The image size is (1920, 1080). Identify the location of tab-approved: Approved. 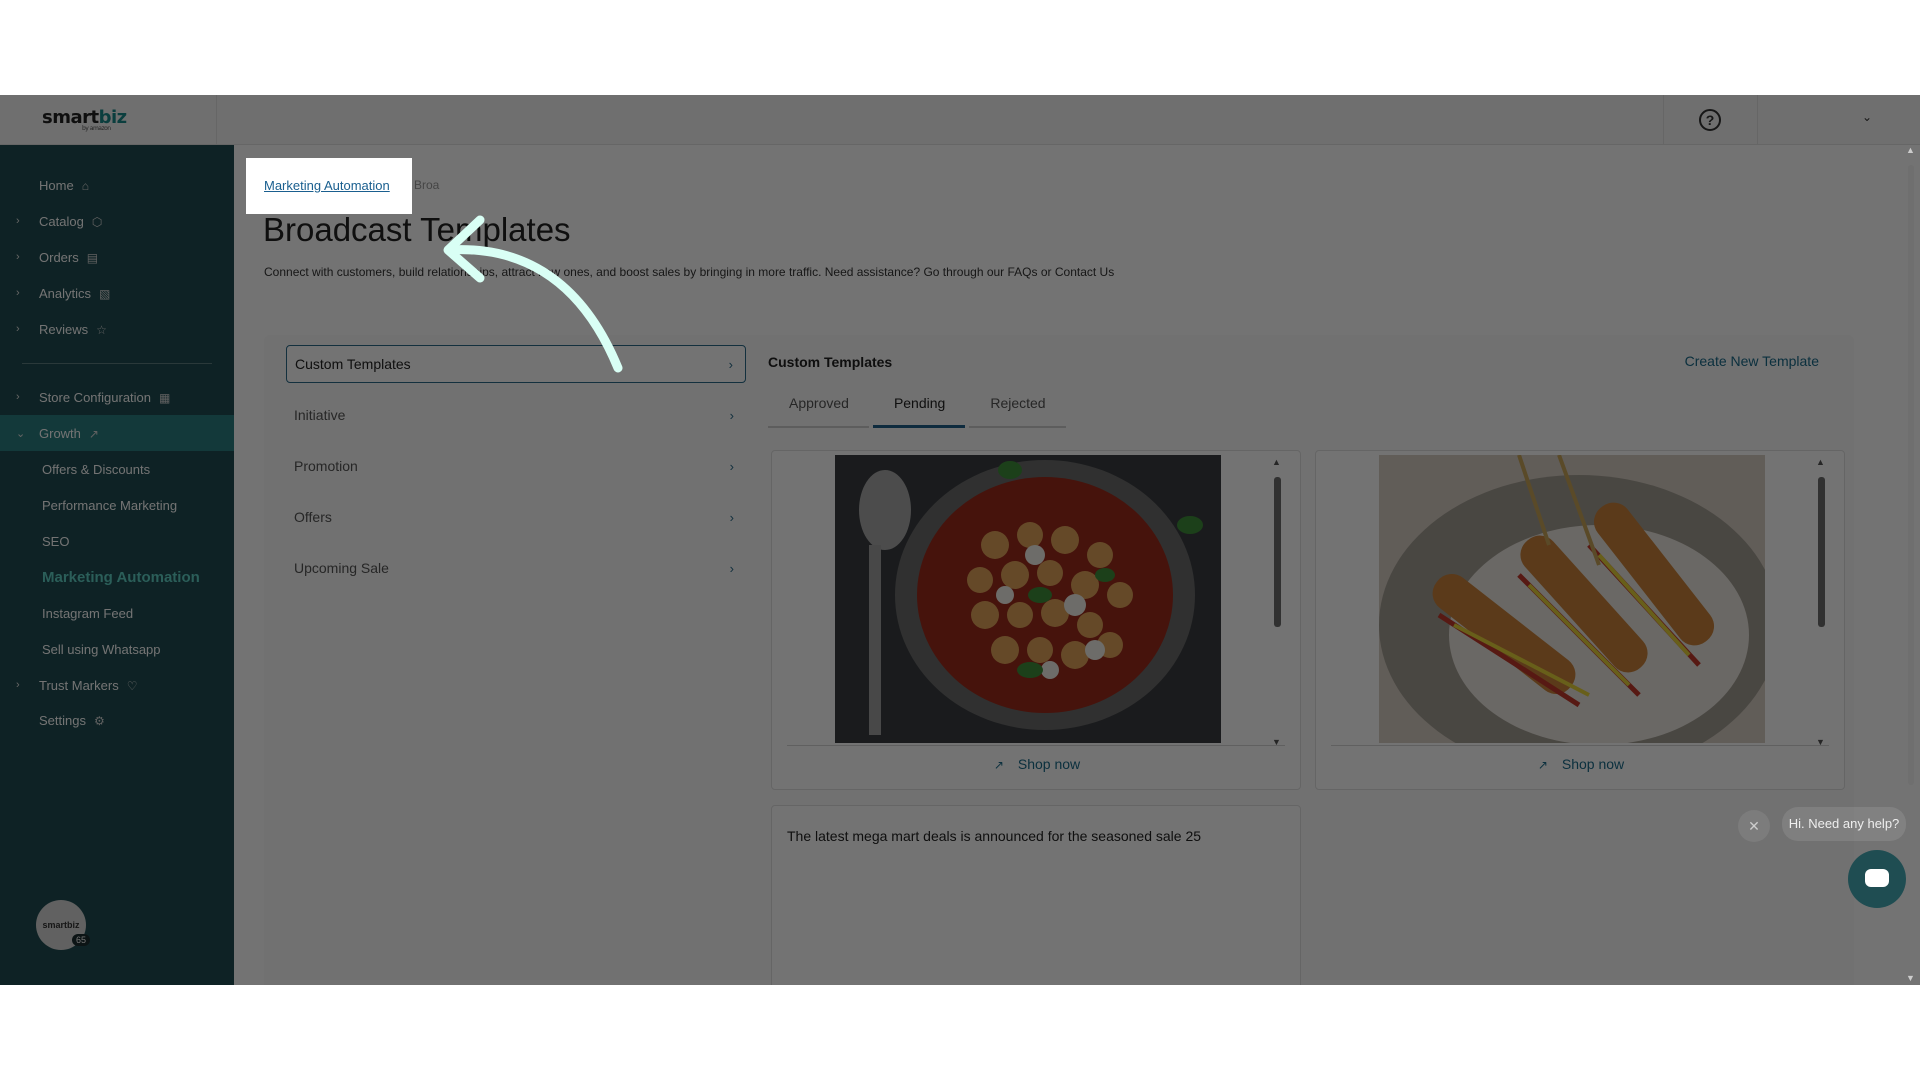
(818, 409).